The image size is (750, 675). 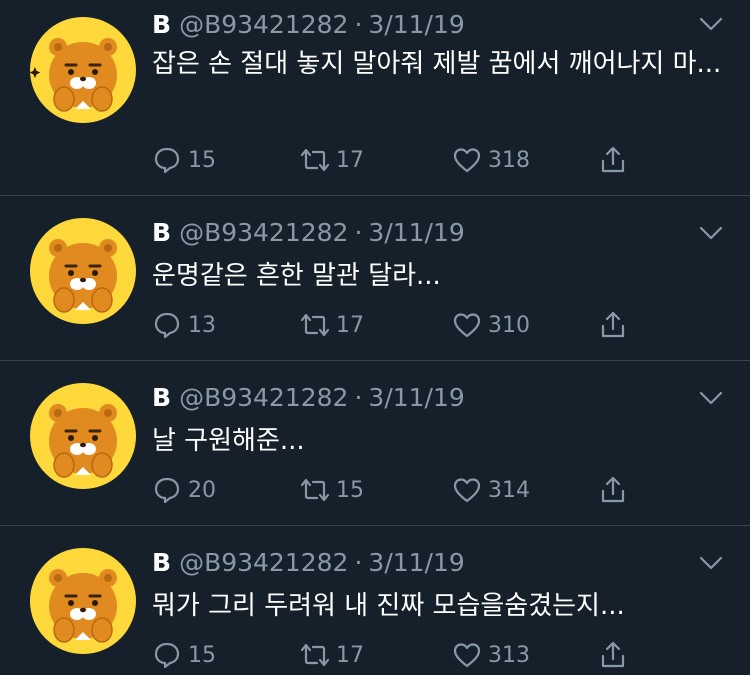 I want to click on like-button: 313, so click(x=491, y=655).